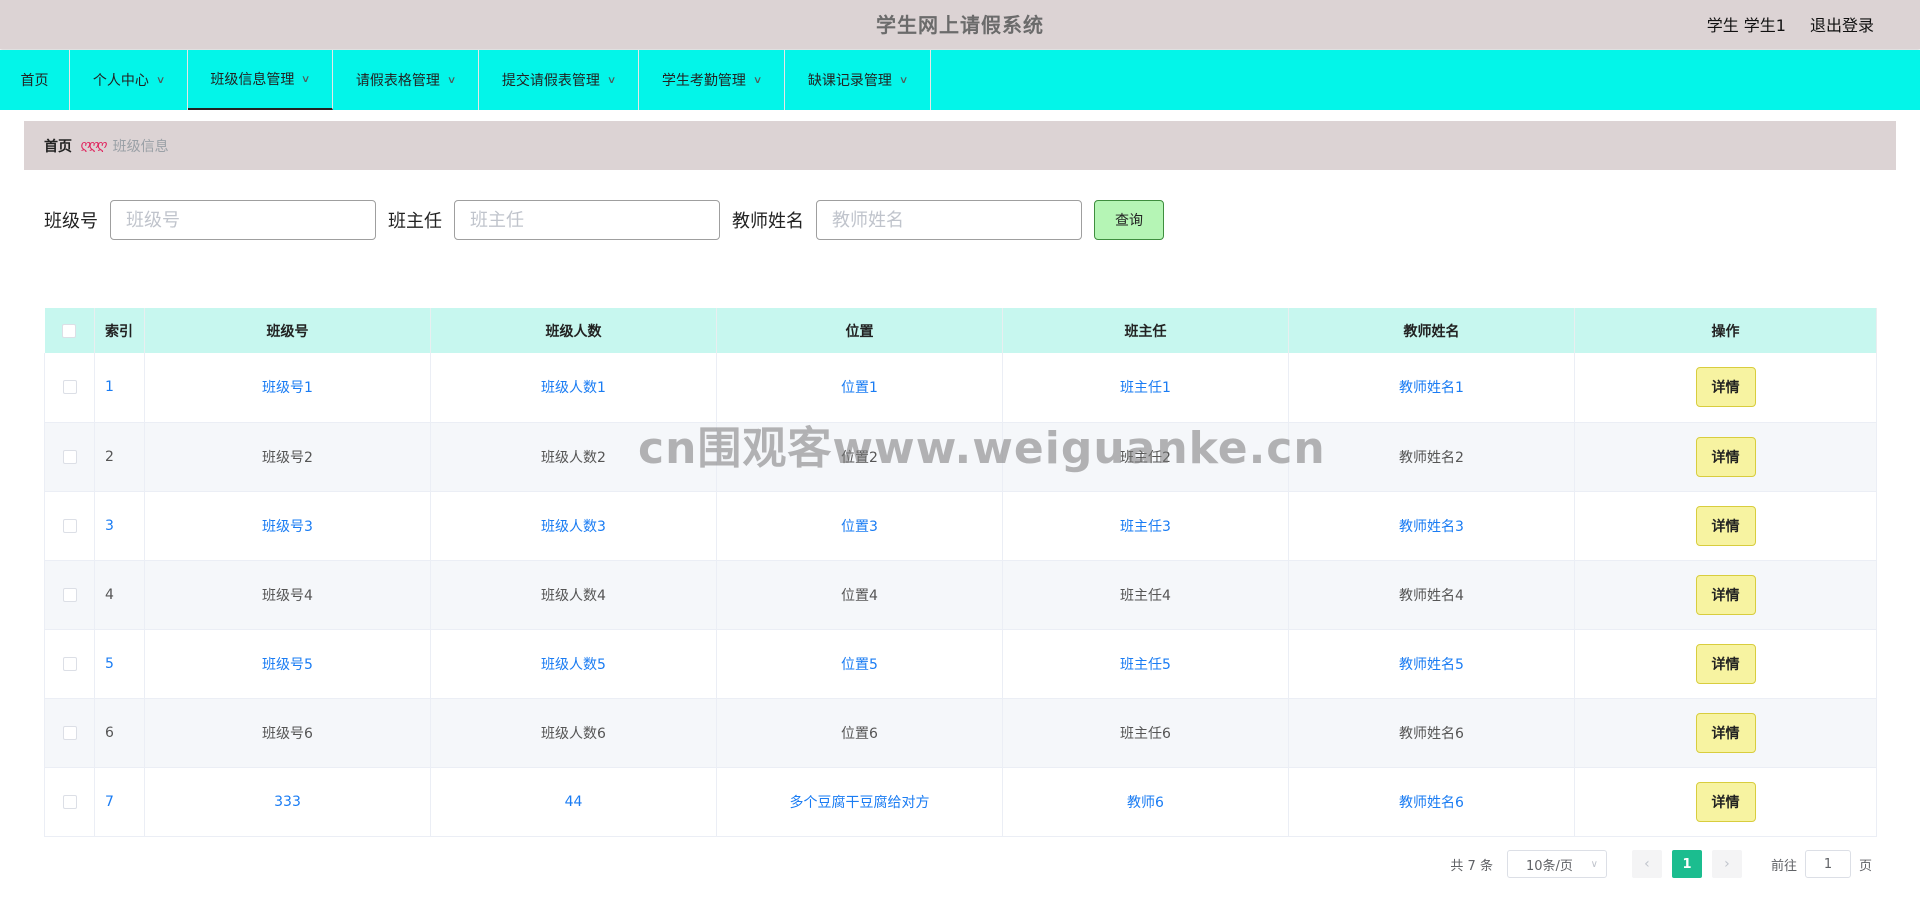  I want to click on nav-item-personal-center: 个人中心 ∨, so click(129, 80).